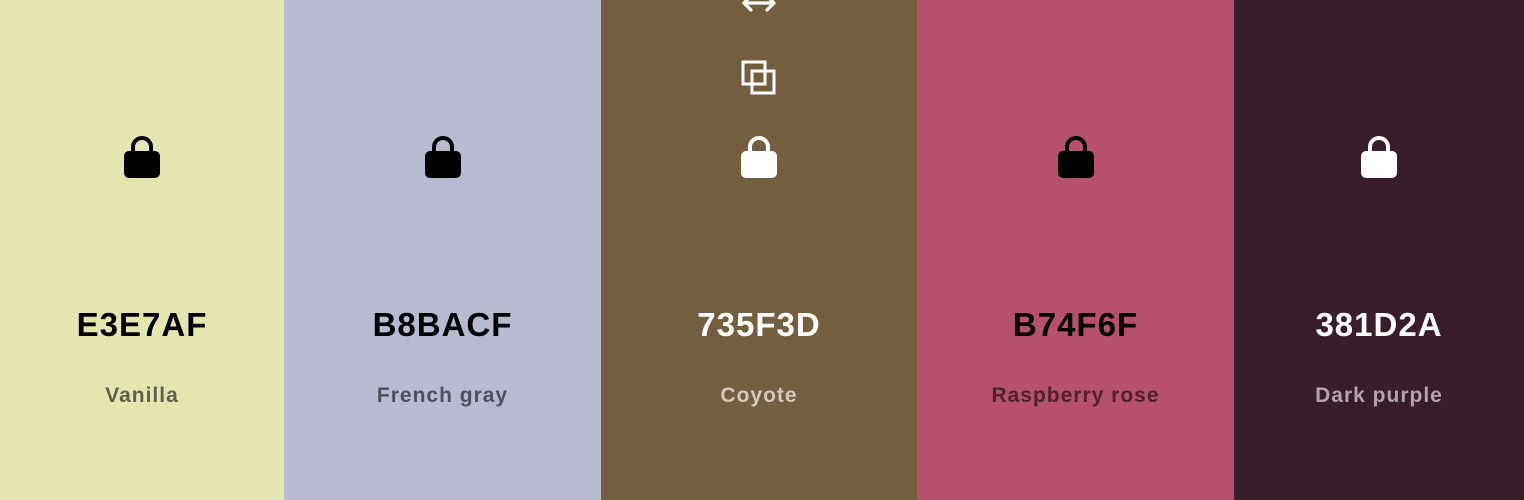 The height and width of the screenshot is (500, 1524). What do you see at coordinates (1075, 396) in the screenshot?
I see `color-name: Raspberry rose` at bounding box center [1075, 396].